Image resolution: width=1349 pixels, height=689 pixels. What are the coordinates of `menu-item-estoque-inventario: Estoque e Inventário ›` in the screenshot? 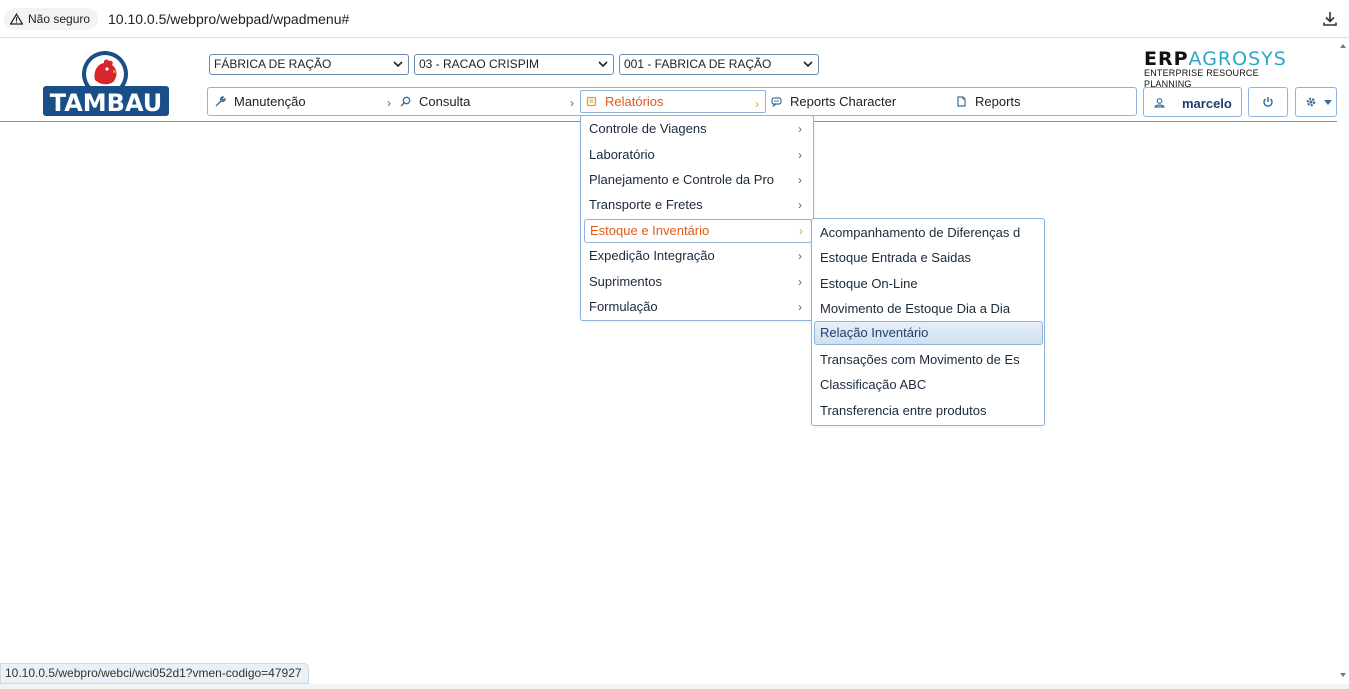 It's located at (698, 231).